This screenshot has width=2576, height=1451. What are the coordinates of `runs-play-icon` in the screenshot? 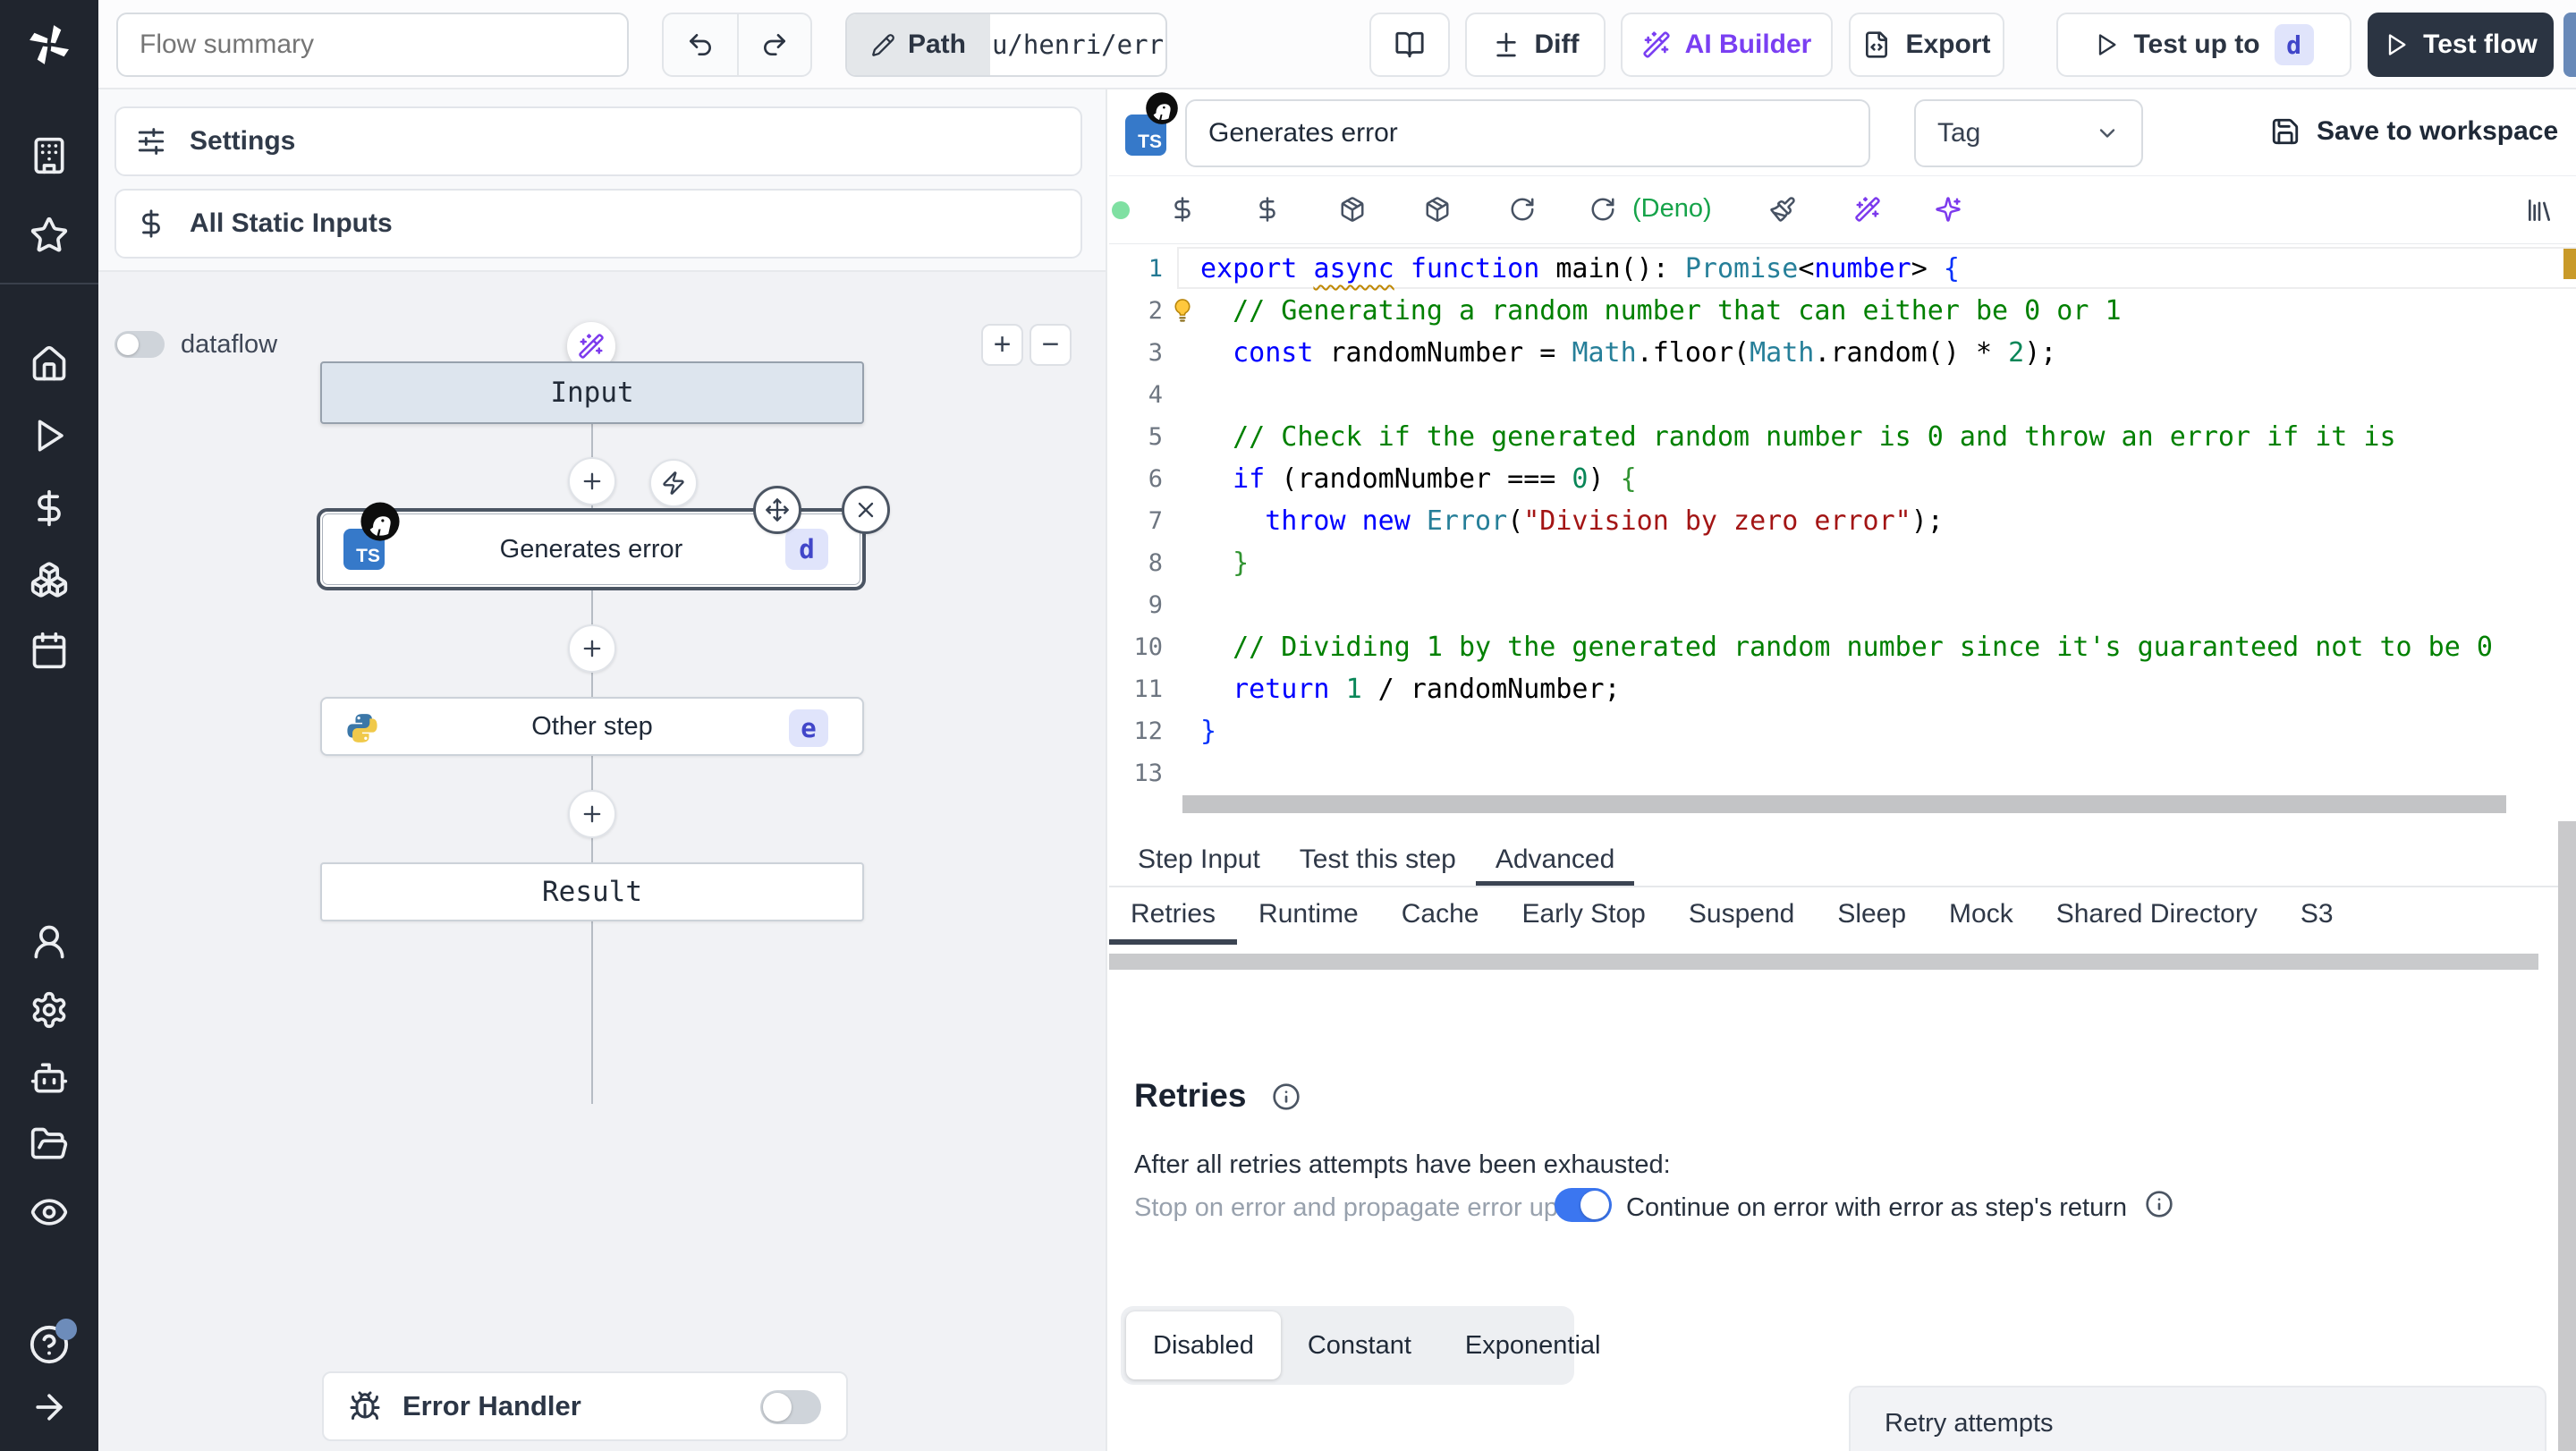 It's located at (49, 435).